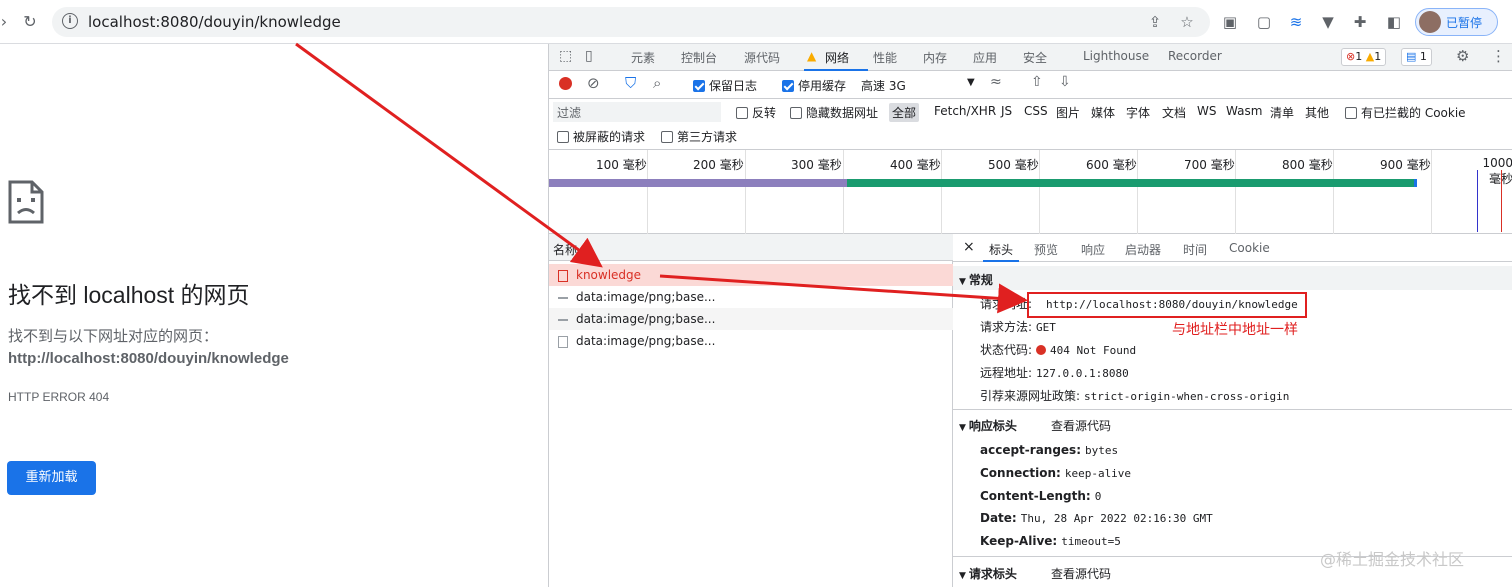 The height and width of the screenshot is (587, 1512). Describe the element at coordinates (1232, 424) in the screenshot. I see `response-headers-section-header: ▼ 响应标头 查看源代码` at that location.